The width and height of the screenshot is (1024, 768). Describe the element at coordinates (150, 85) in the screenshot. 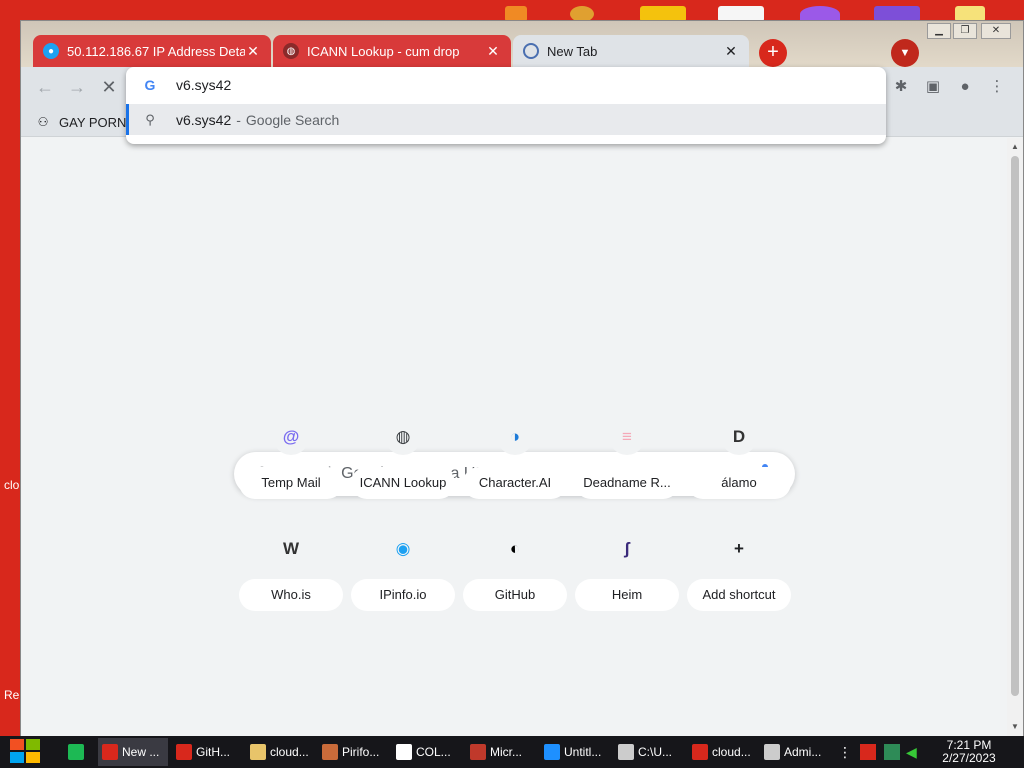

I see `google-g-icon: G` at that location.